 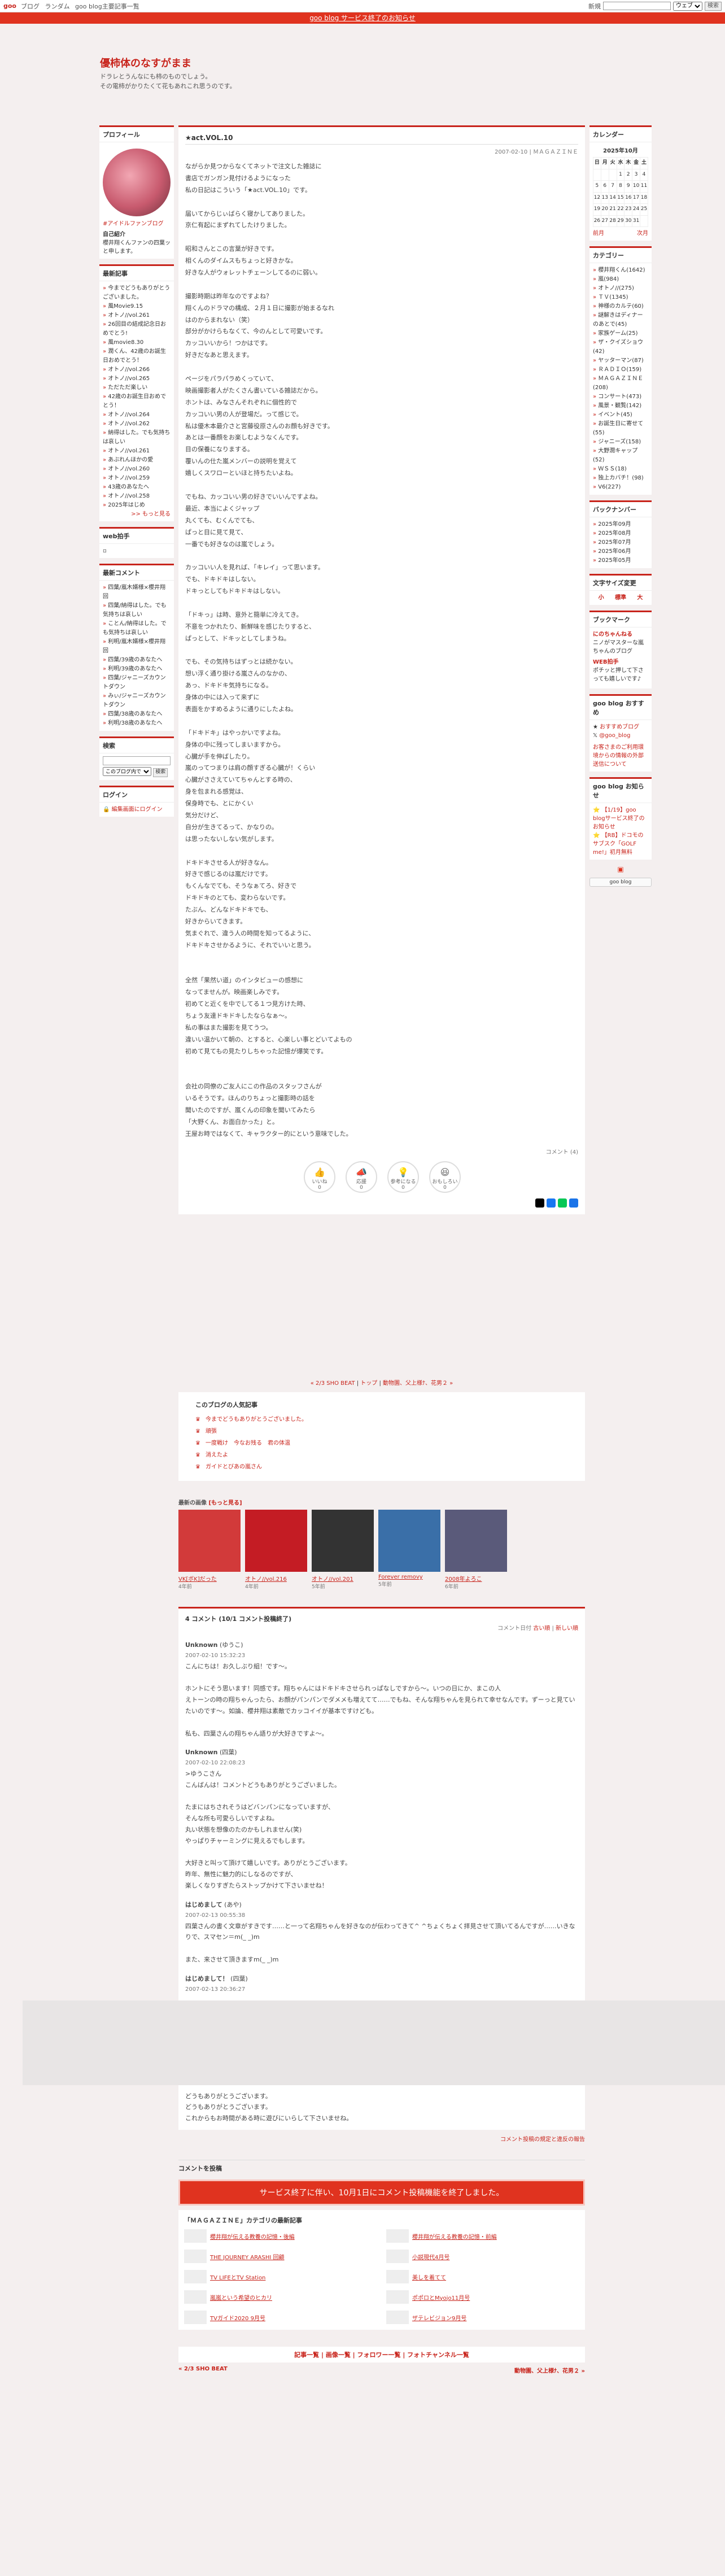 I want to click on recent-post-item: オトノ//vol.260, so click(x=137, y=469).